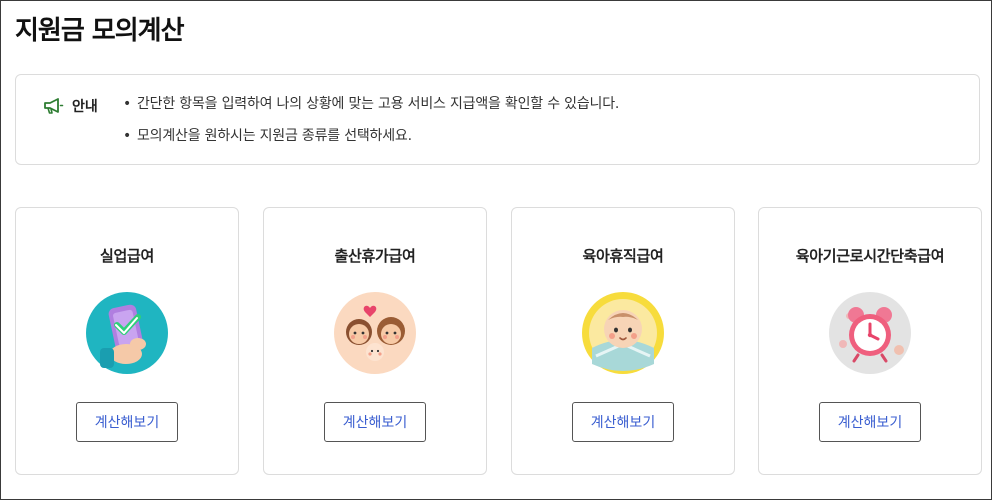  What do you see at coordinates (127, 333) in the screenshot?
I see `phone-check-icon` at bounding box center [127, 333].